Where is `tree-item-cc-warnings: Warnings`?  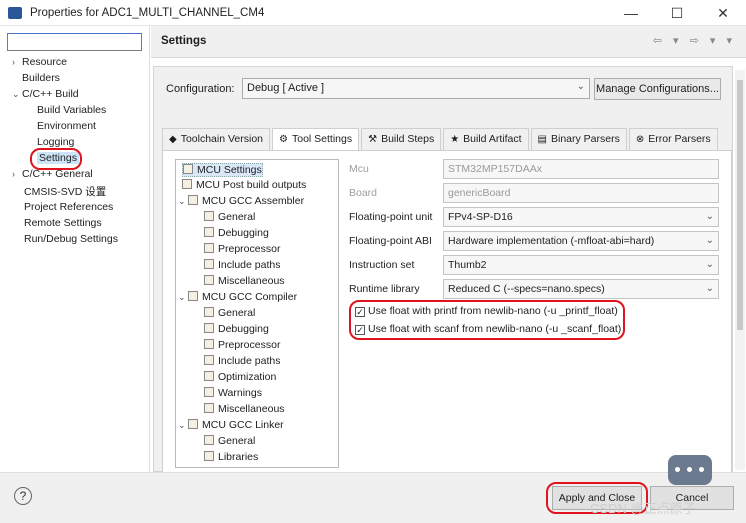
tree-item-cc-warnings: Warnings is located at coordinates (233, 393).